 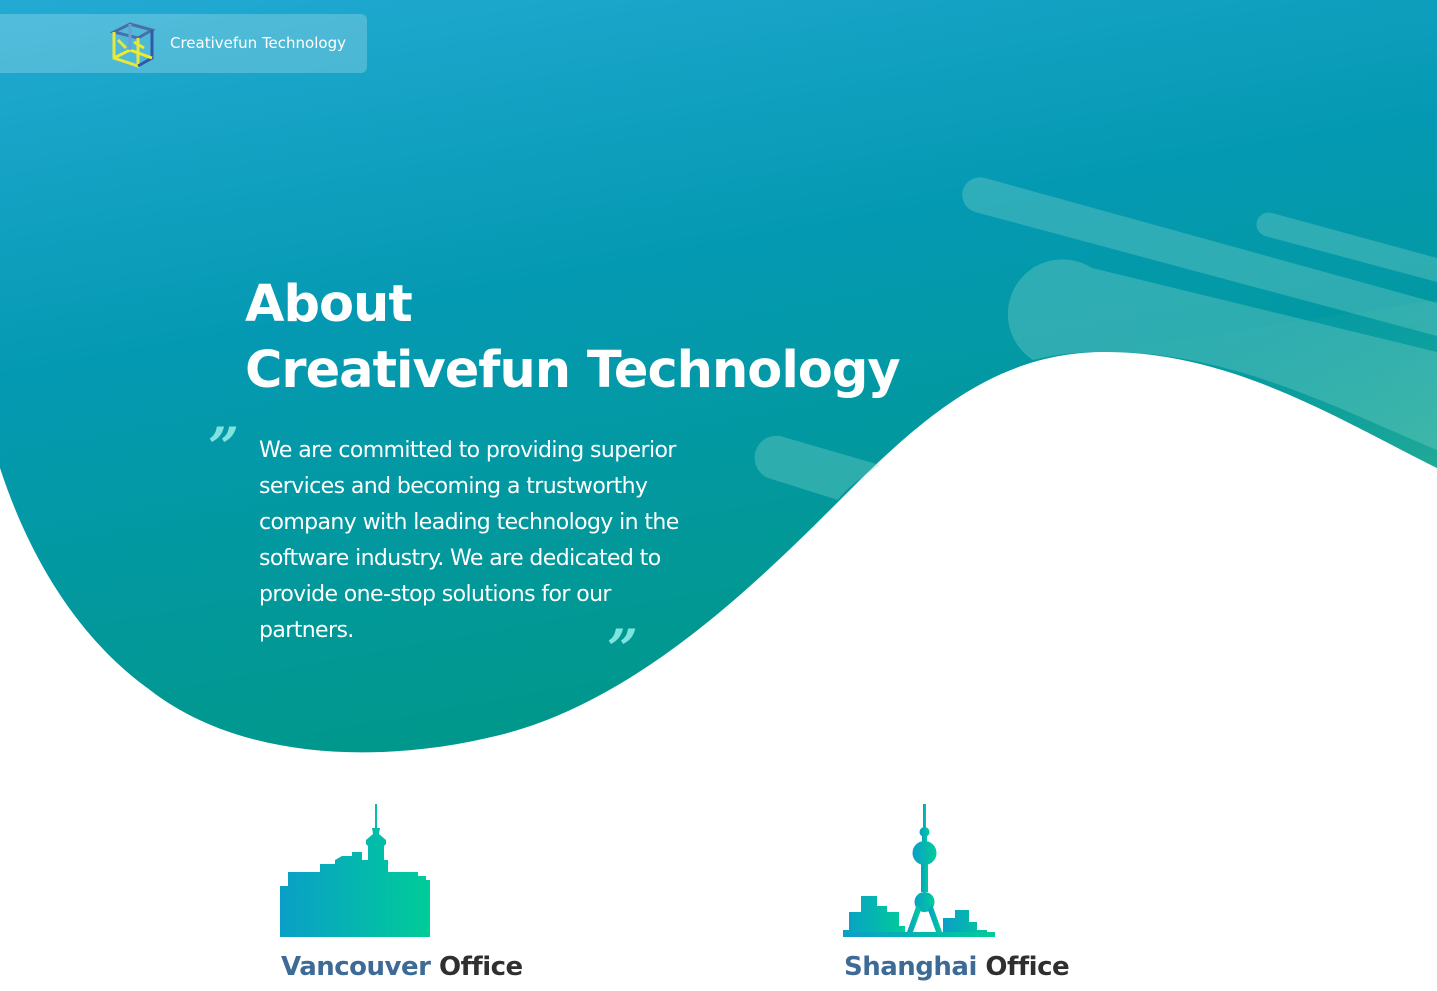 I want to click on office-vancouver: Vancouver Office, so click(x=401, y=891).